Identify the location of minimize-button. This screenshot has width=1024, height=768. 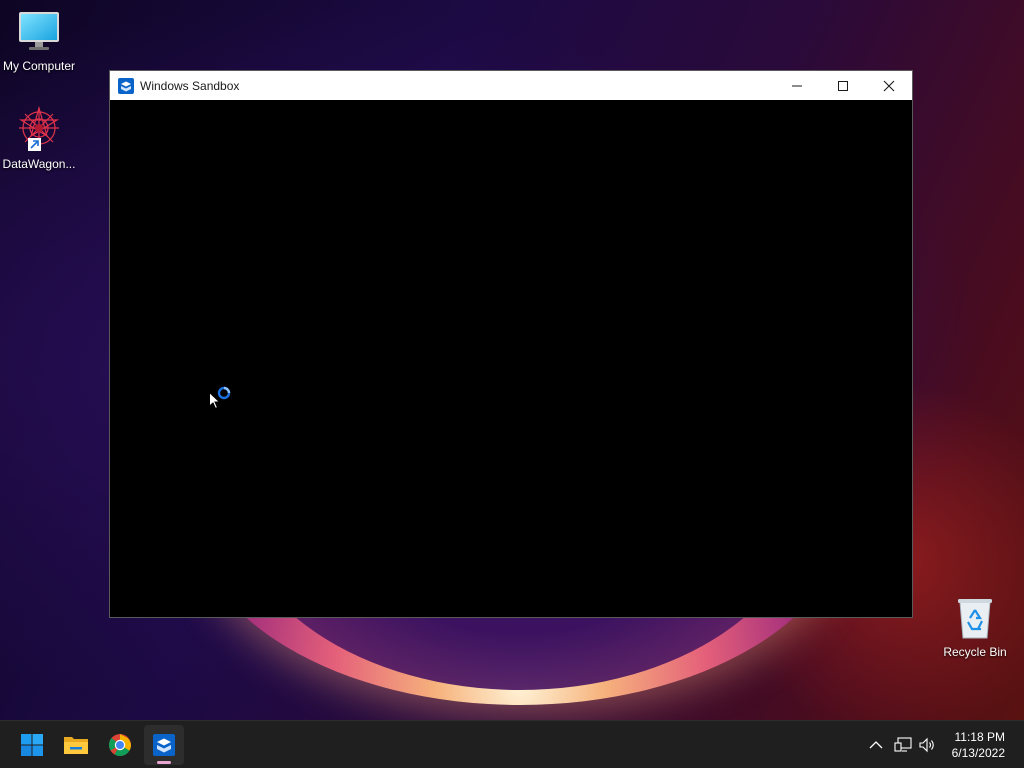
(797, 85).